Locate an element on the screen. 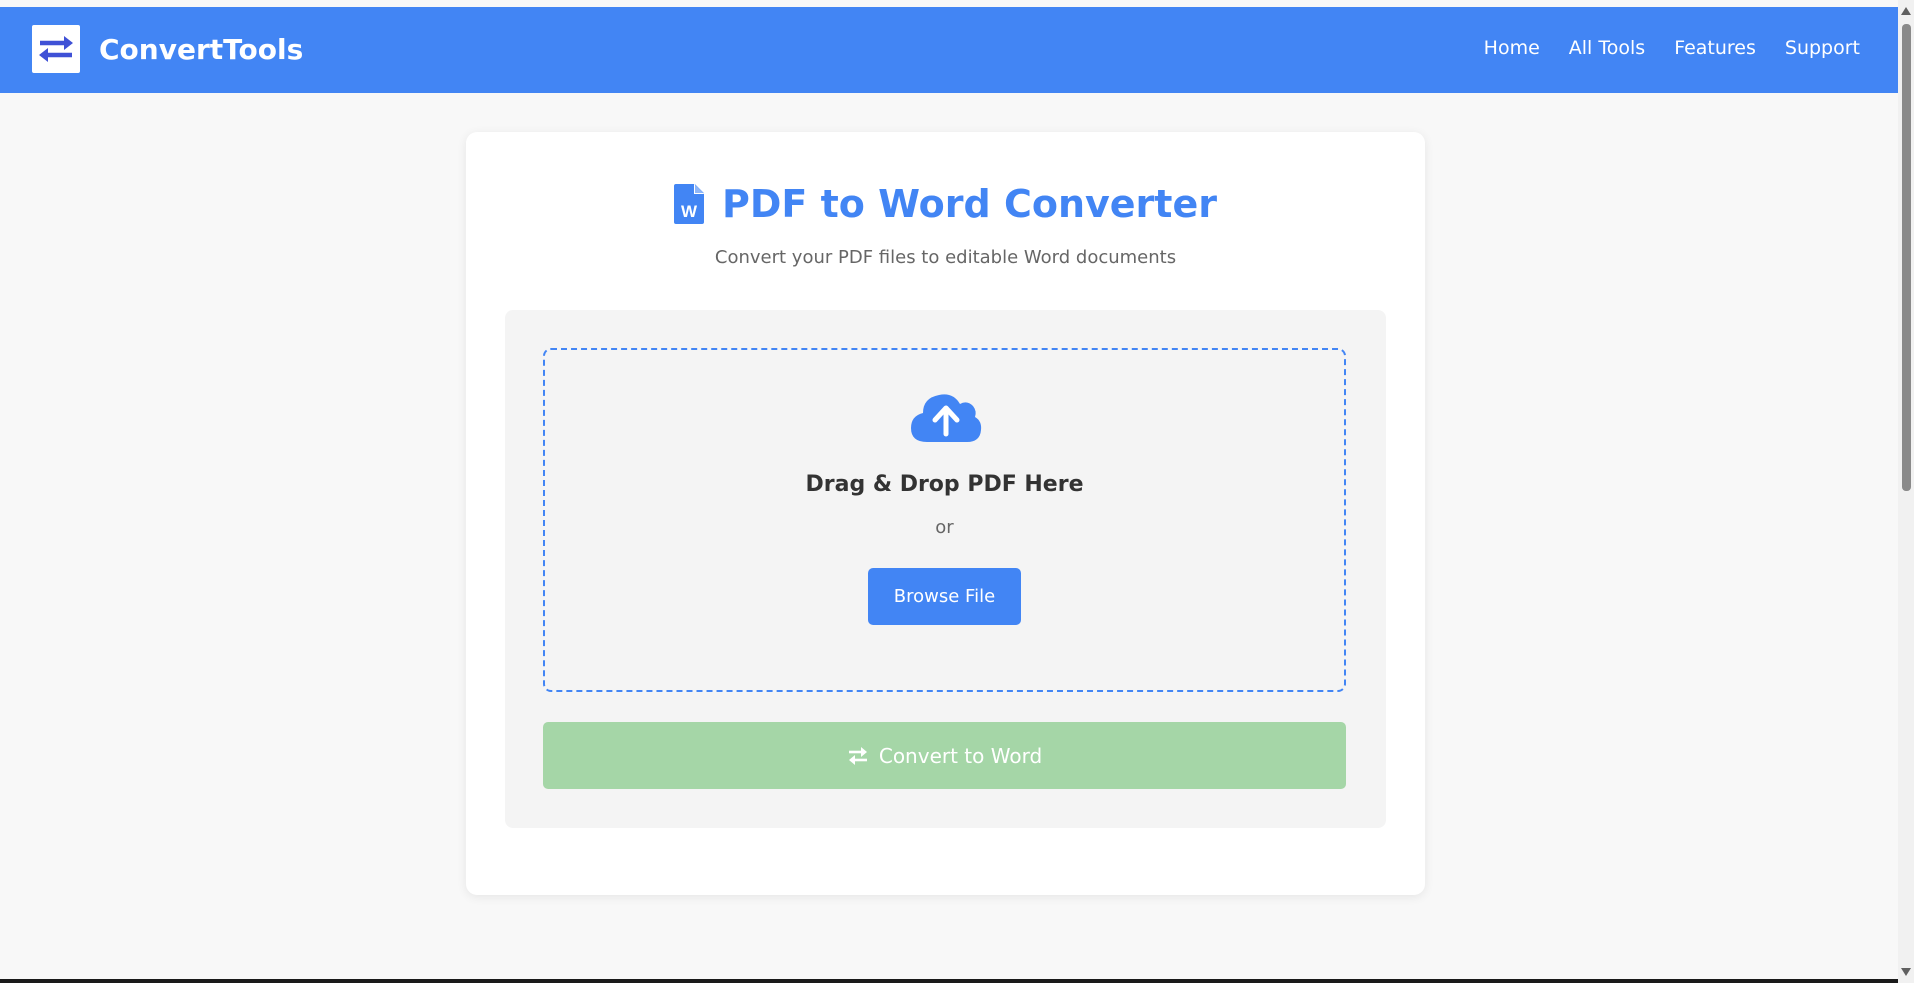  word-file-icon: W is located at coordinates (689, 204).